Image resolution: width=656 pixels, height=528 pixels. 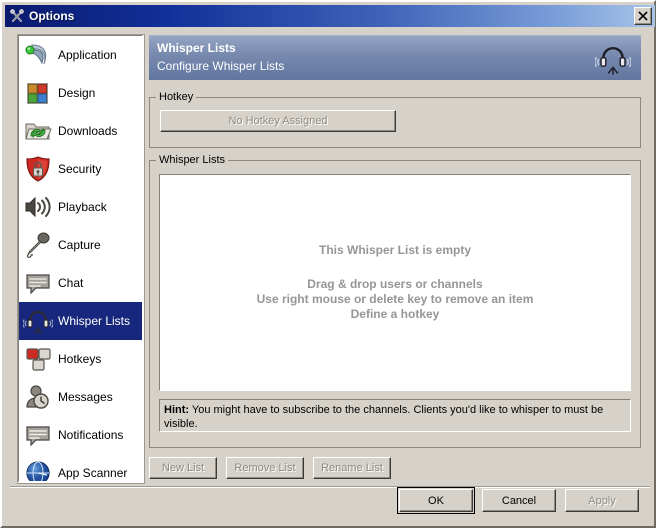 What do you see at coordinates (196, 48) in the screenshot?
I see `page-title: Whisper Lists` at bounding box center [196, 48].